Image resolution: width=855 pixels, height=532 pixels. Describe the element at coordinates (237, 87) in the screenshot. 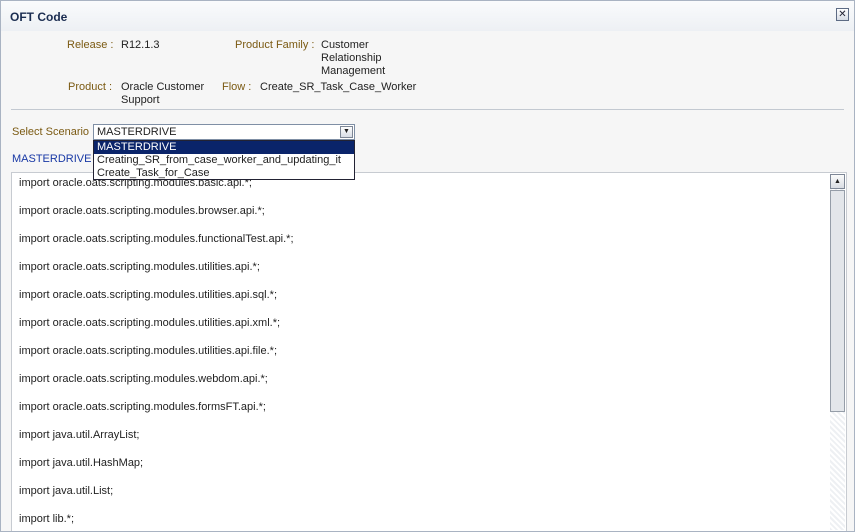

I see `flow-label: Flow :` at that location.